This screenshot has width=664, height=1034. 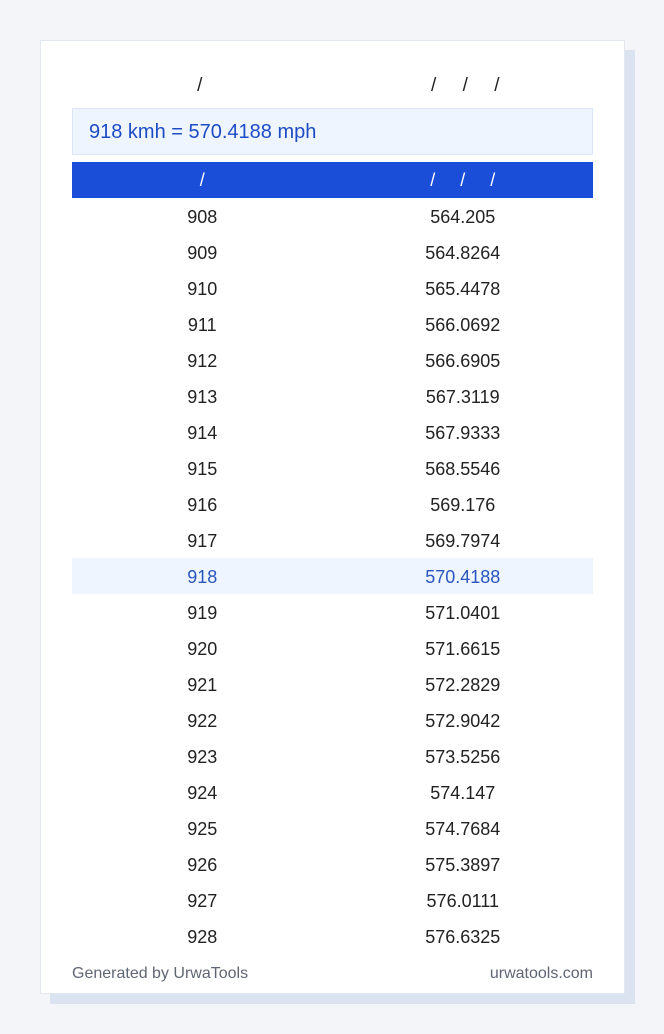 What do you see at coordinates (463, 829) in the screenshot?
I see `mph-value: 574.7684` at bounding box center [463, 829].